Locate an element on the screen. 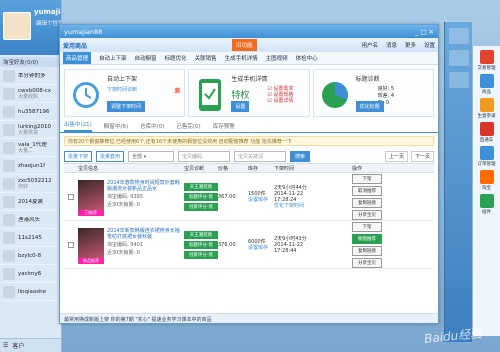 The width and height of the screenshot is (500, 352). keyword-input: 宝贝关键词 is located at coordinates (260, 156).